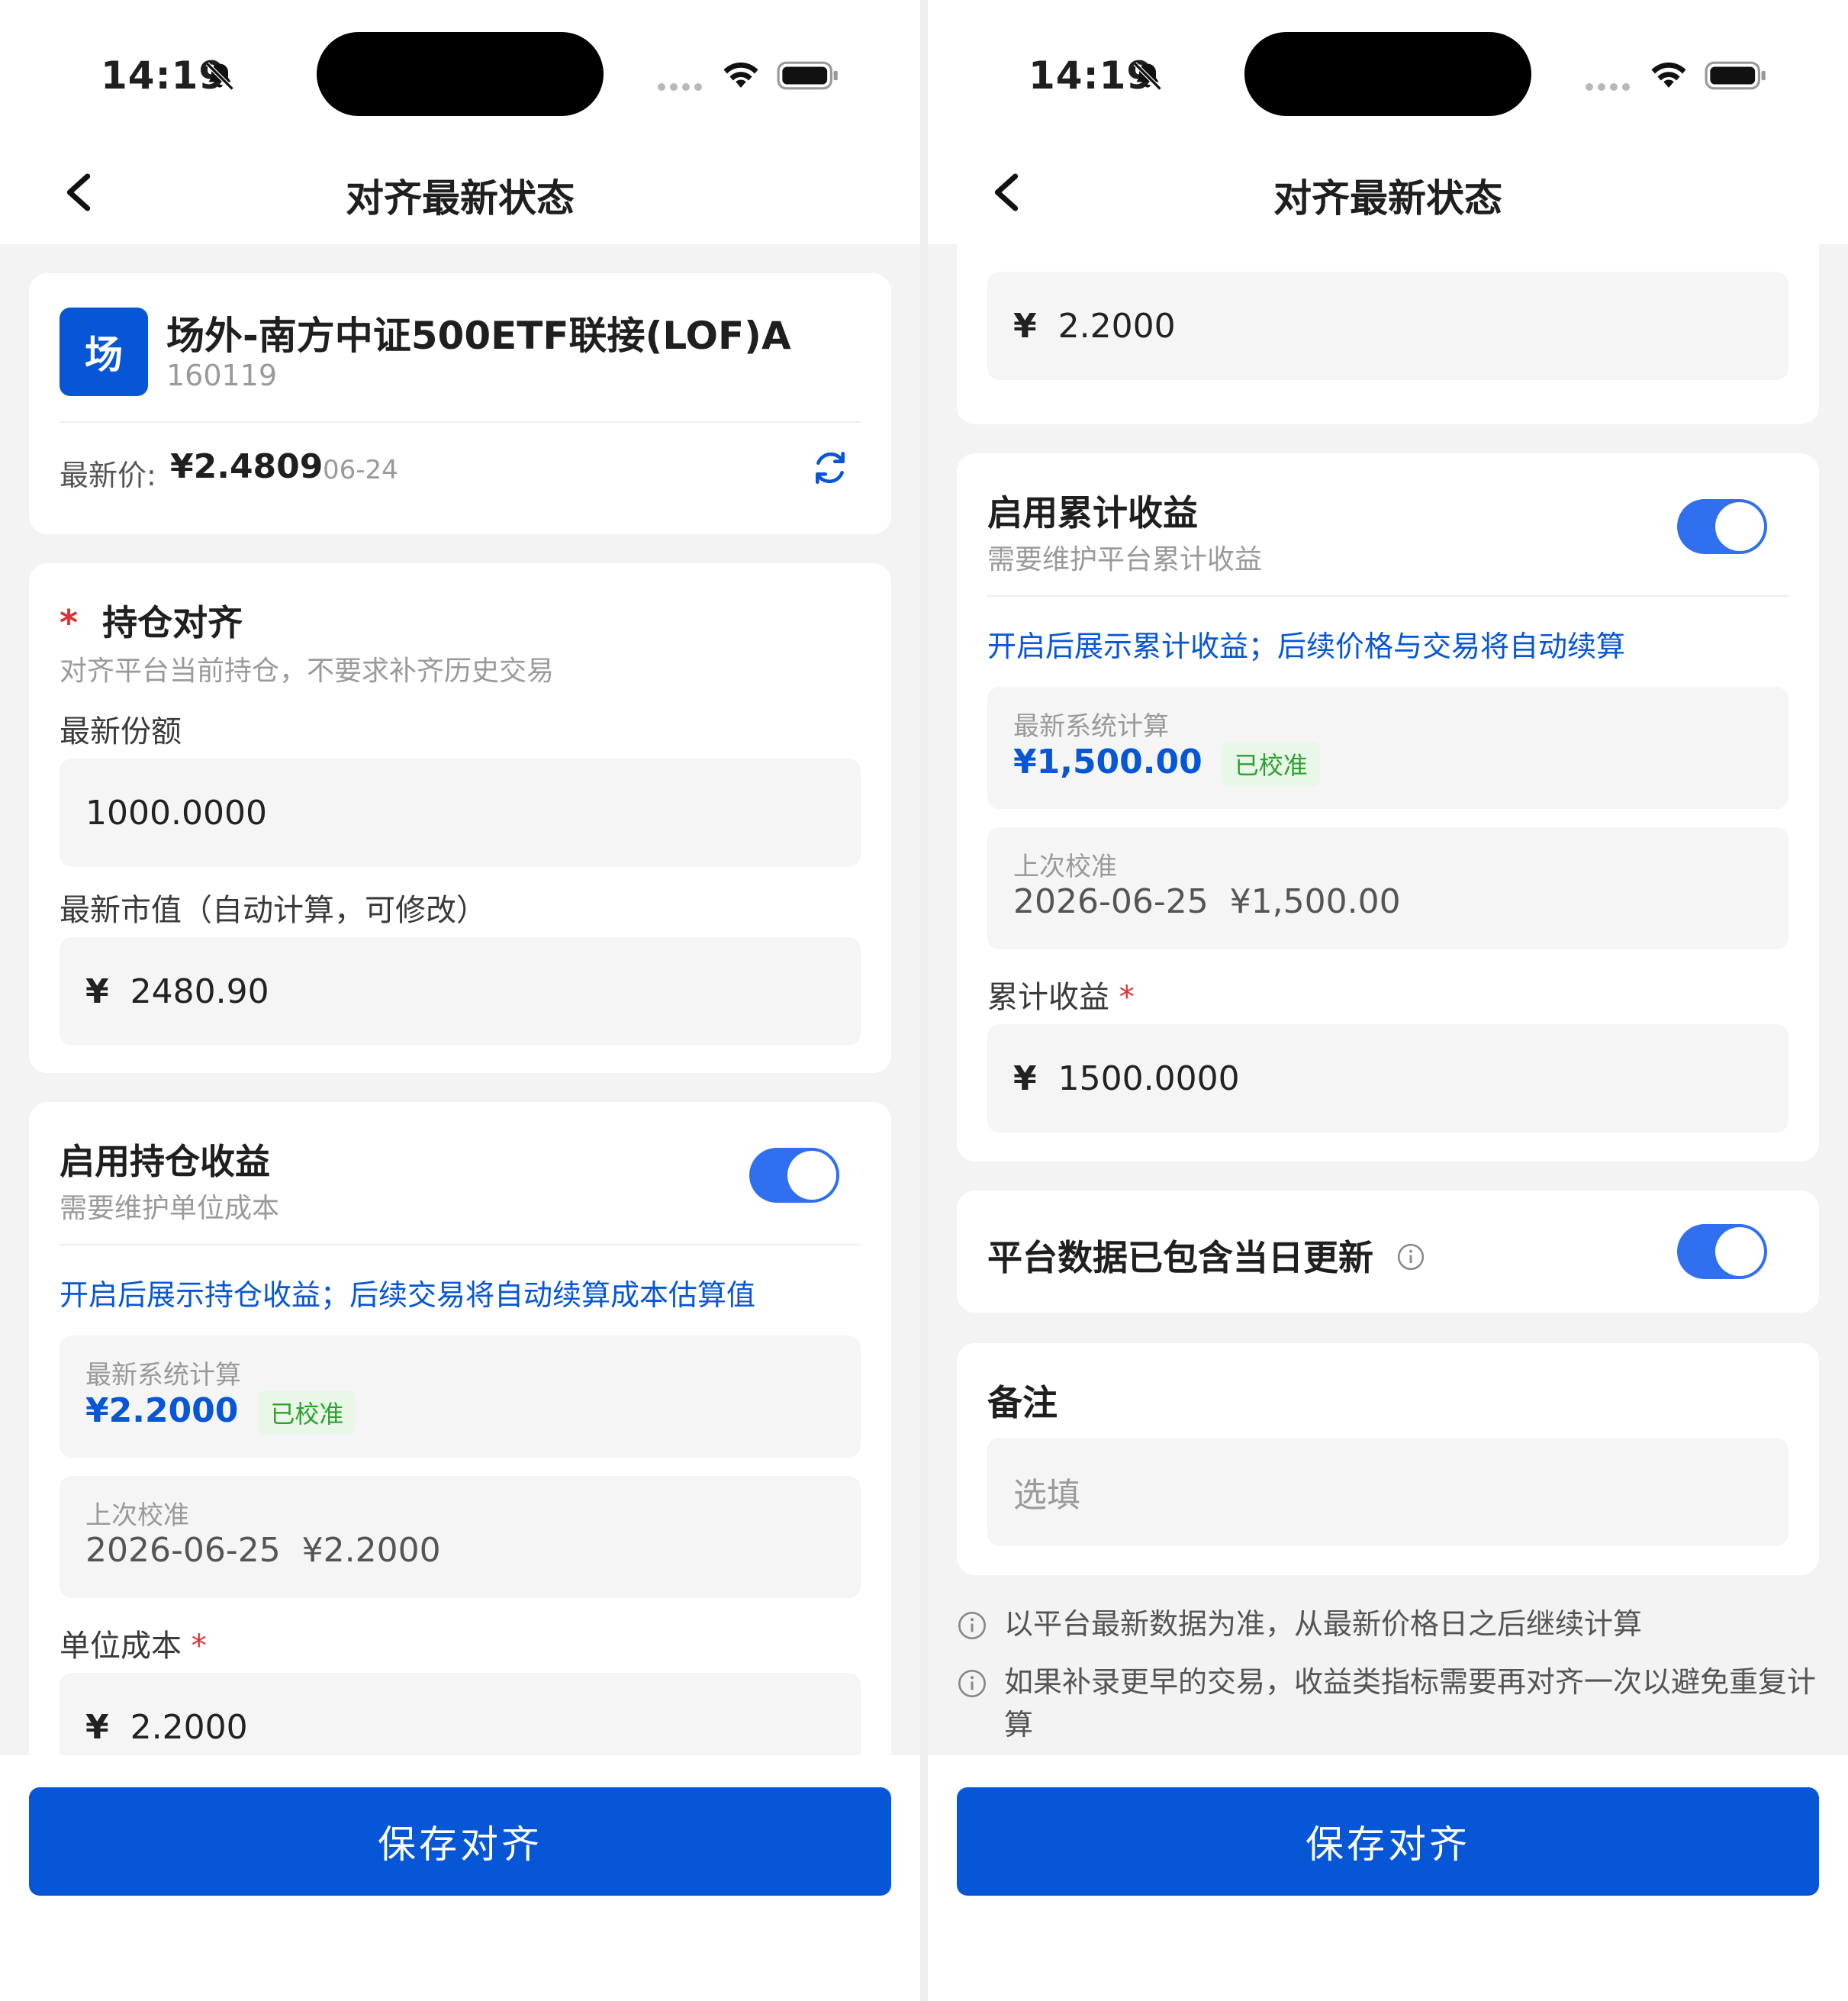 The width and height of the screenshot is (1848, 2001). I want to click on market-value-input: ¥2480.90, so click(460, 992).